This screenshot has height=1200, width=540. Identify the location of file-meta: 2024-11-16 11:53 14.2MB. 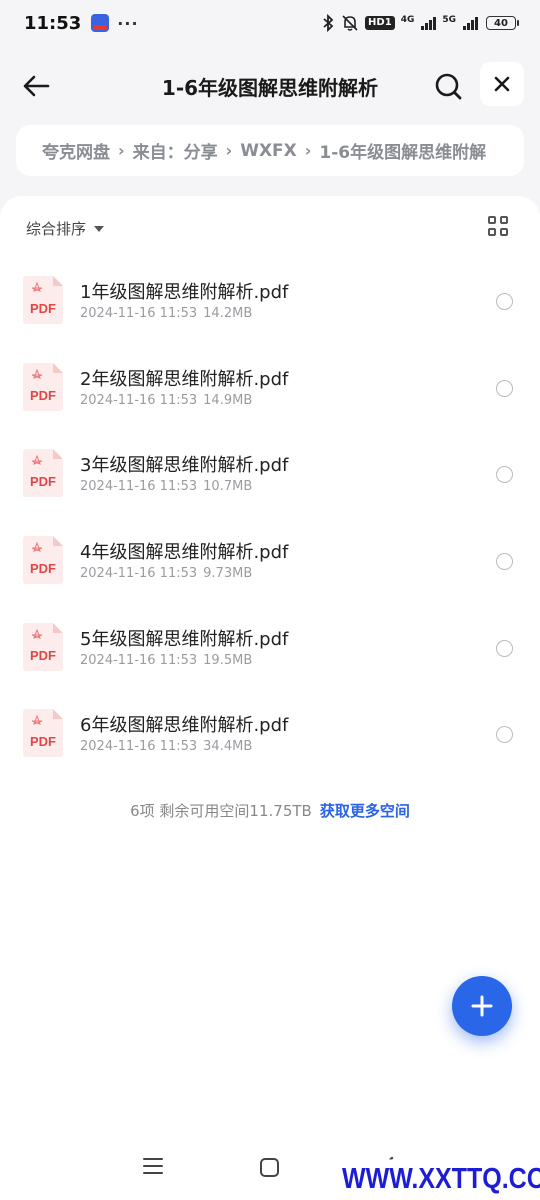
(166, 313).